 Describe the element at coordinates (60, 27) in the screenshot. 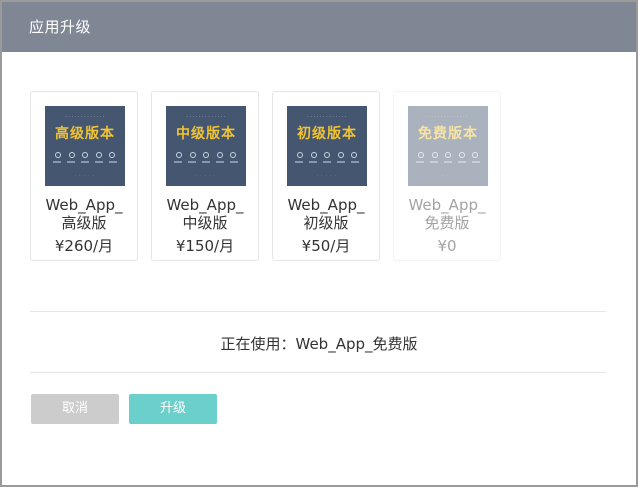

I see `dialog-title: 应用升级` at that location.